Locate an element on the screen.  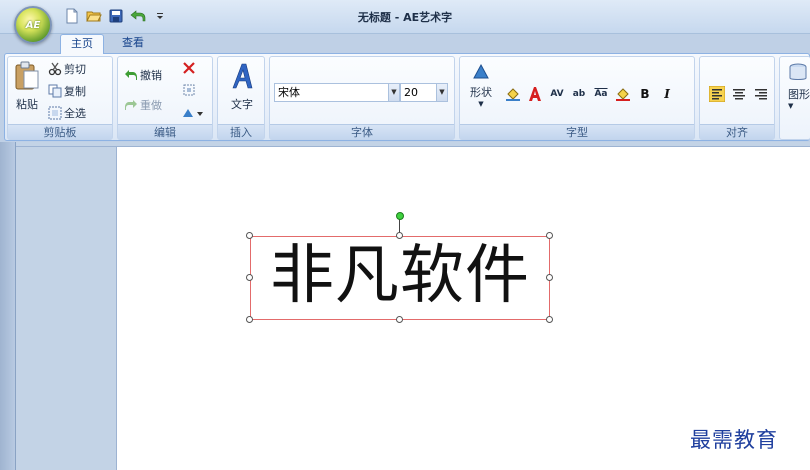
group-insert-label: 插入 is located at coordinates (241, 131).